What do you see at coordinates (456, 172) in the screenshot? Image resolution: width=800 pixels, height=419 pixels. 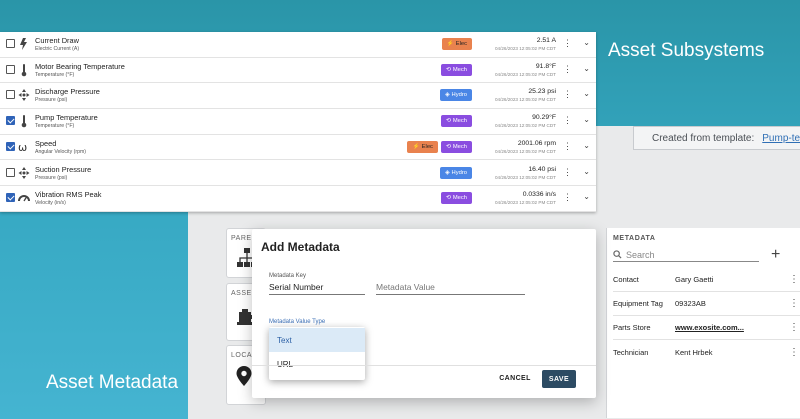 I see `subsystem-tags: ◈ Hydro` at bounding box center [456, 172].